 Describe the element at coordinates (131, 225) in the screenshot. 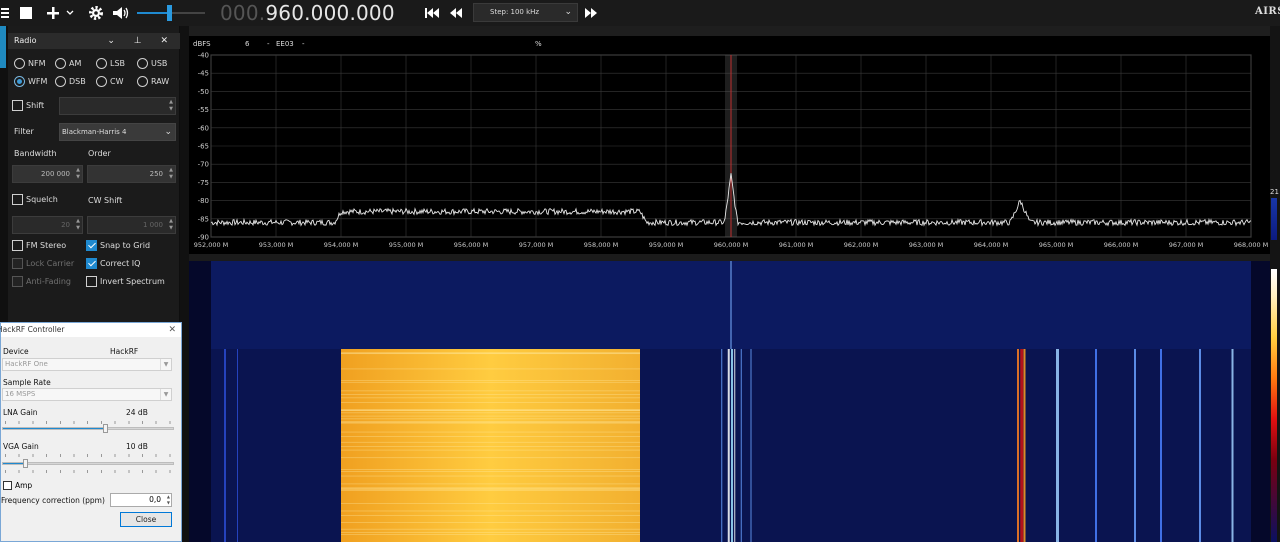

I see `cw-shift-input: 1 000 ▲ ▼` at that location.